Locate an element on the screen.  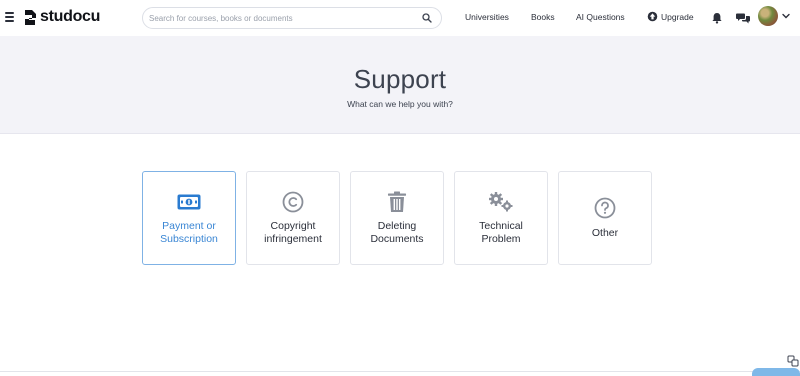
category-label: Deleting Documents is located at coordinates (397, 232).